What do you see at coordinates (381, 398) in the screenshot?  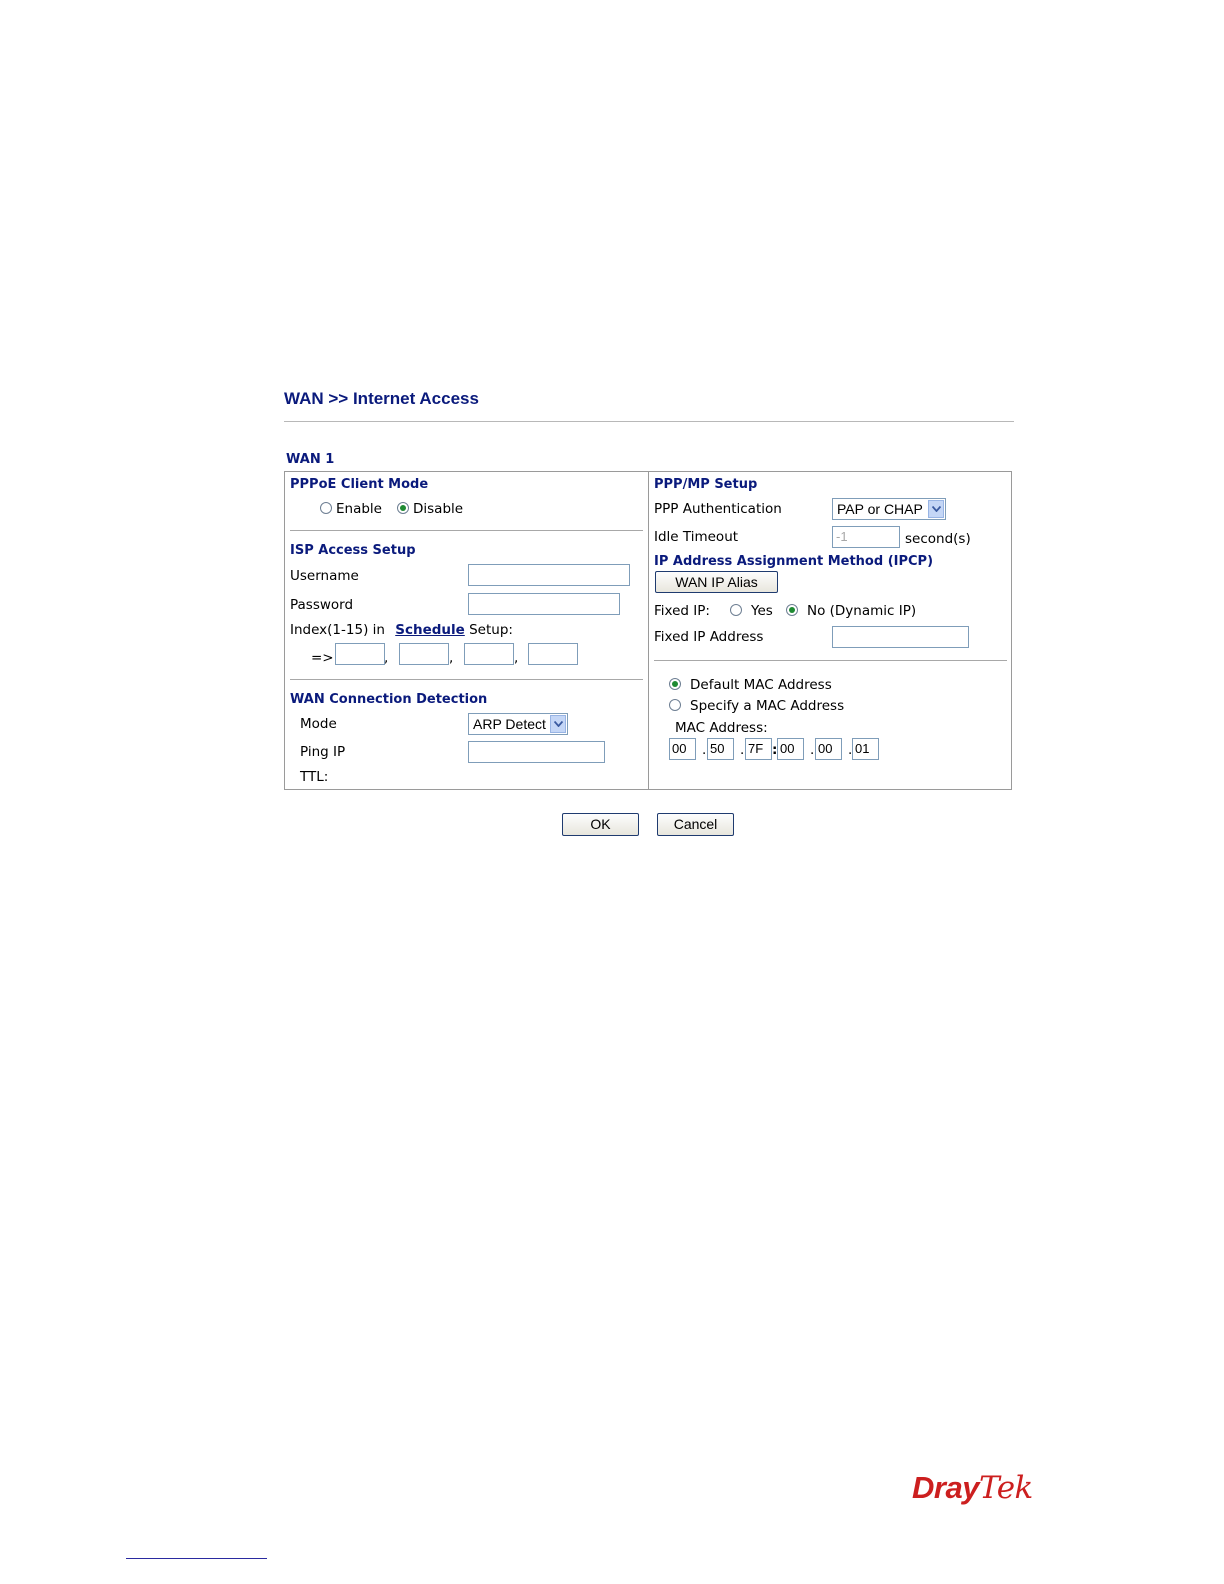 I see `page-title: WAN >> Internet Access` at bounding box center [381, 398].